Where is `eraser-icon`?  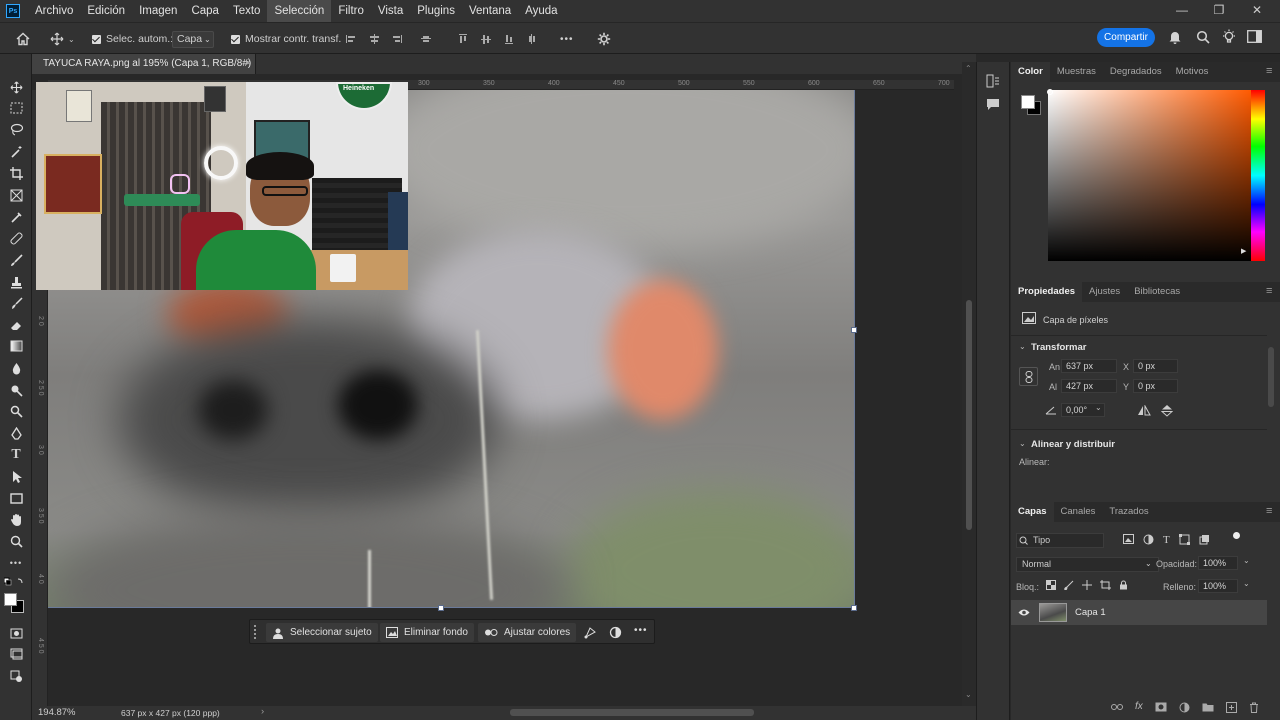 eraser-icon is located at coordinates (16, 325).